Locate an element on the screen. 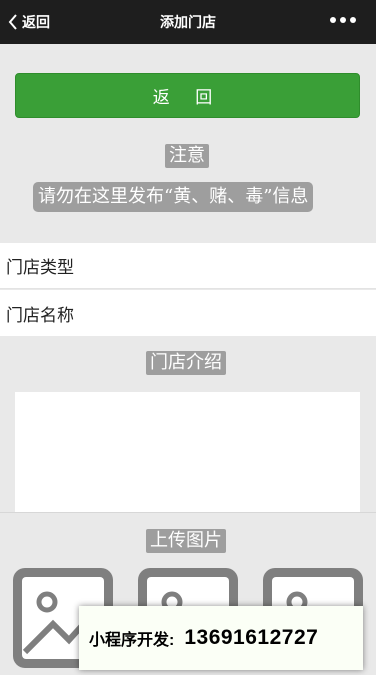  chevron-left-icon is located at coordinates (12, 22).